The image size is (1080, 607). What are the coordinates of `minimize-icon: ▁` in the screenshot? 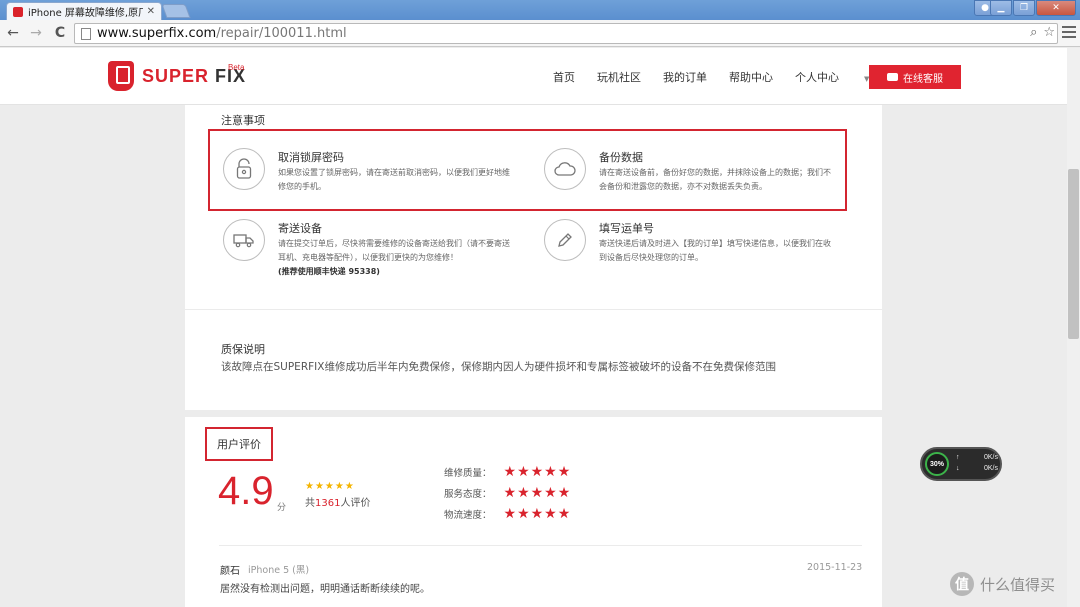 It's located at (1001, 8).